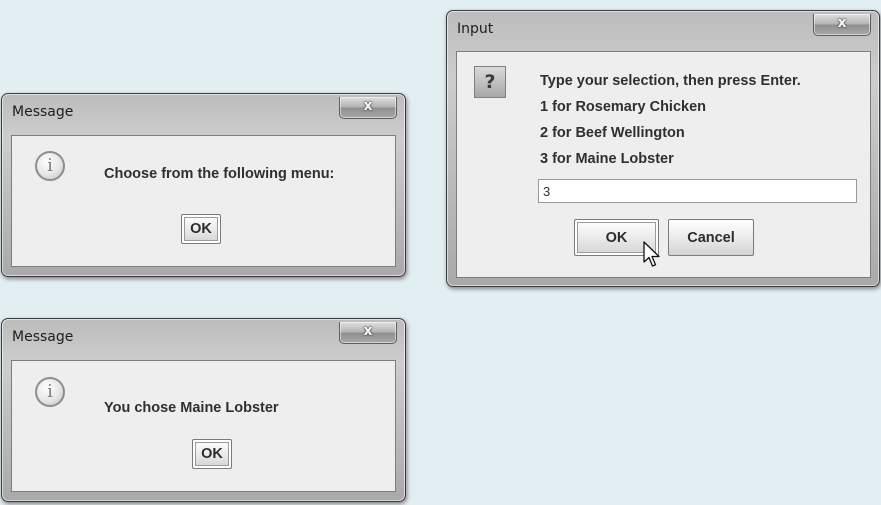 The image size is (881, 505). What do you see at coordinates (475, 29) in the screenshot?
I see `window-title: Input` at bounding box center [475, 29].